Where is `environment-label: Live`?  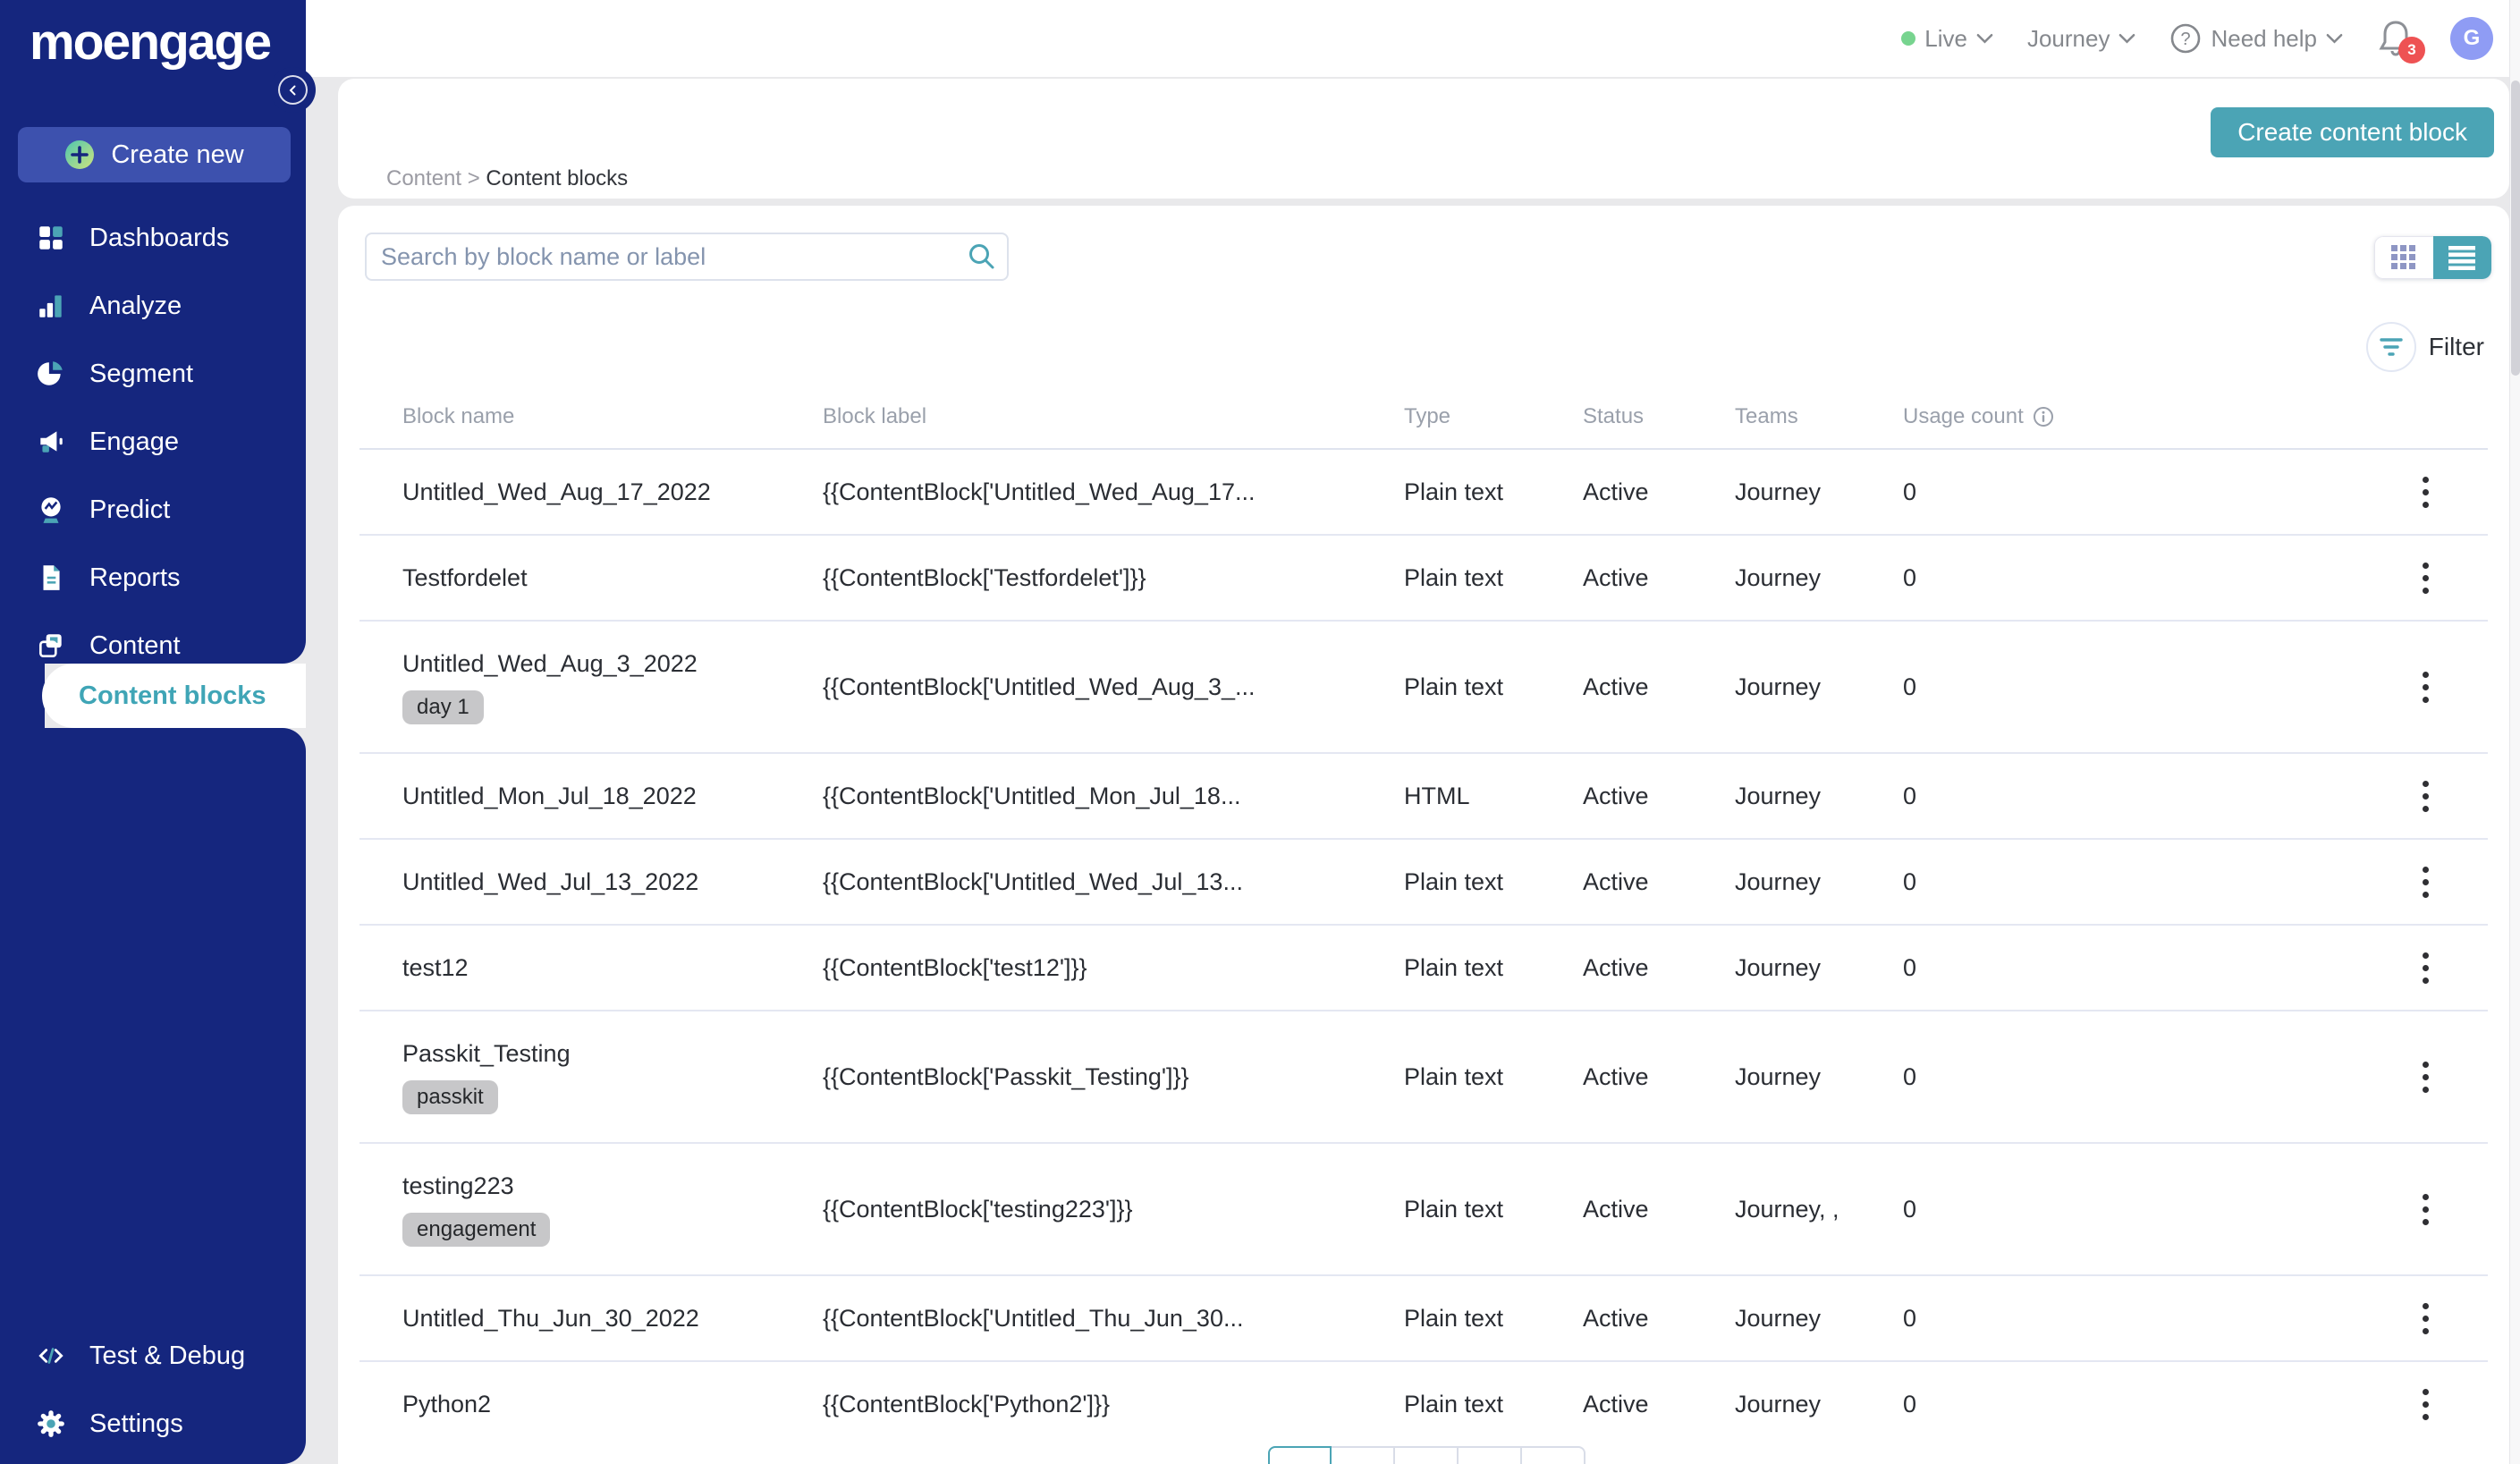 environment-label: Live is located at coordinates (1945, 38).